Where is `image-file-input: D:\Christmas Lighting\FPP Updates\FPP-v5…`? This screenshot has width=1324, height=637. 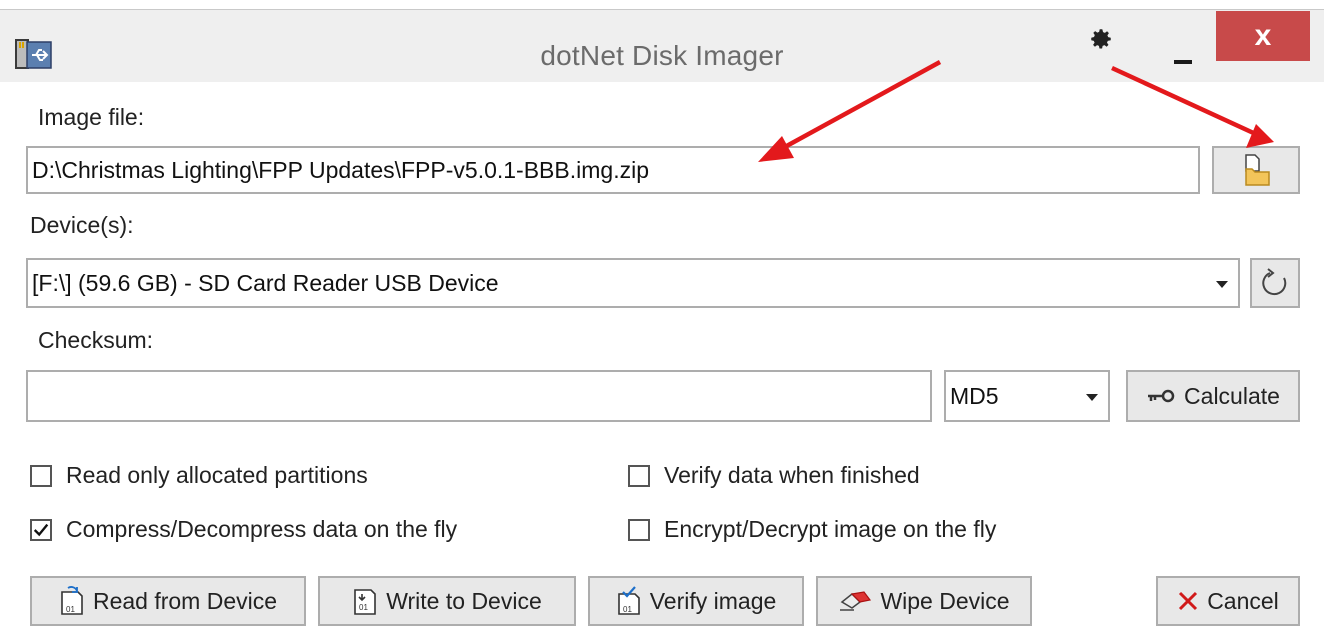 image-file-input: D:\Christmas Lighting\FPP Updates\FPP-v5… is located at coordinates (613, 170).